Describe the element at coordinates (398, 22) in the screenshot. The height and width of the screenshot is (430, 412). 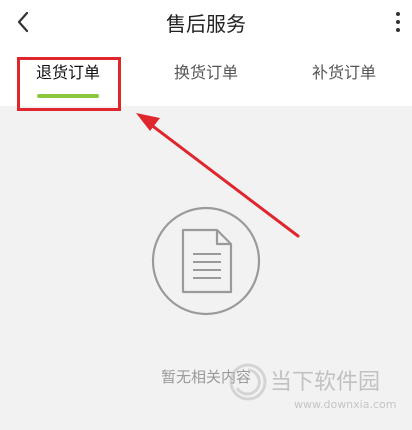
I see `more-vertical-icon` at that location.